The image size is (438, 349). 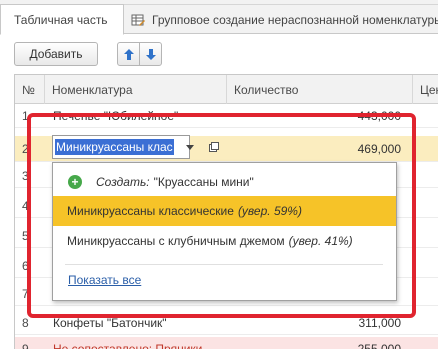 What do you see at coordinates (320, 89) in the screenshot?
I see `column-header-quantity: Количество` at bounding box center [320, 89].